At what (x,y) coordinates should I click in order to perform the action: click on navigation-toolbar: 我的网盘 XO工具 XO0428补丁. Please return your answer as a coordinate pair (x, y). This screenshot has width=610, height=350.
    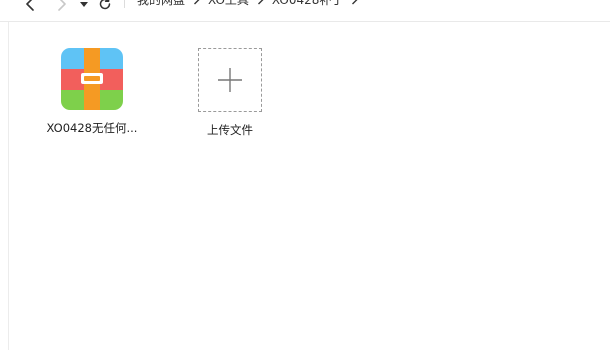
    Looking at the image, I should click on (305, 11).